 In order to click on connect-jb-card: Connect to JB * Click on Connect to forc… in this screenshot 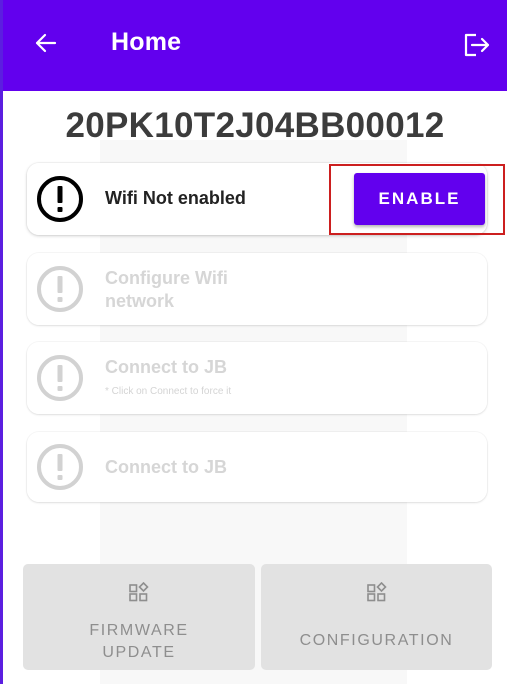, I will do `click(257, 378)`.